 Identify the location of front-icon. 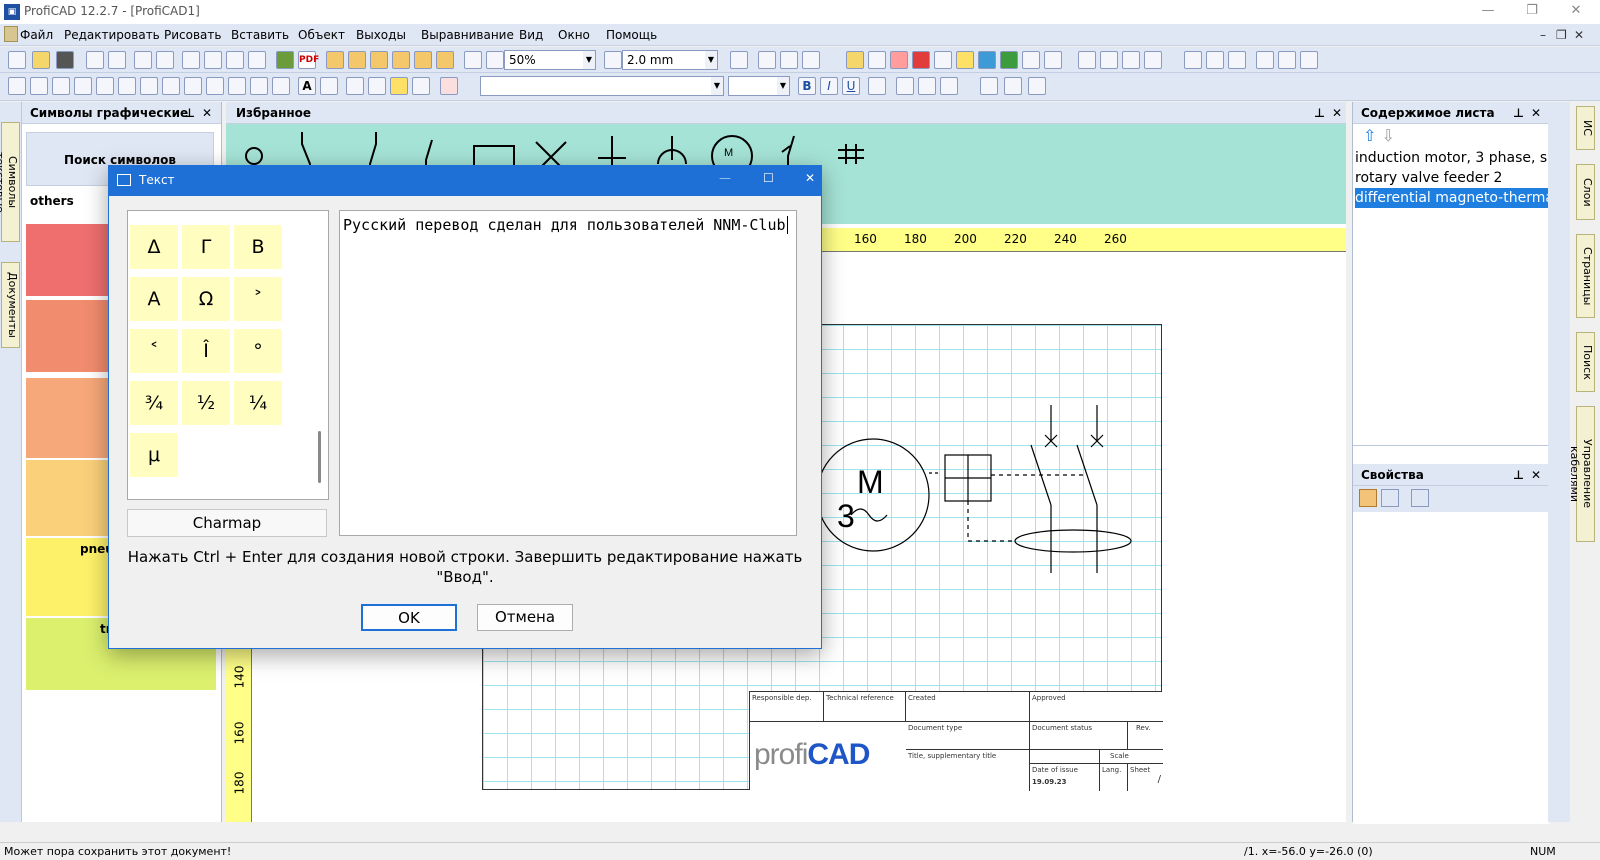
(1131, 60).